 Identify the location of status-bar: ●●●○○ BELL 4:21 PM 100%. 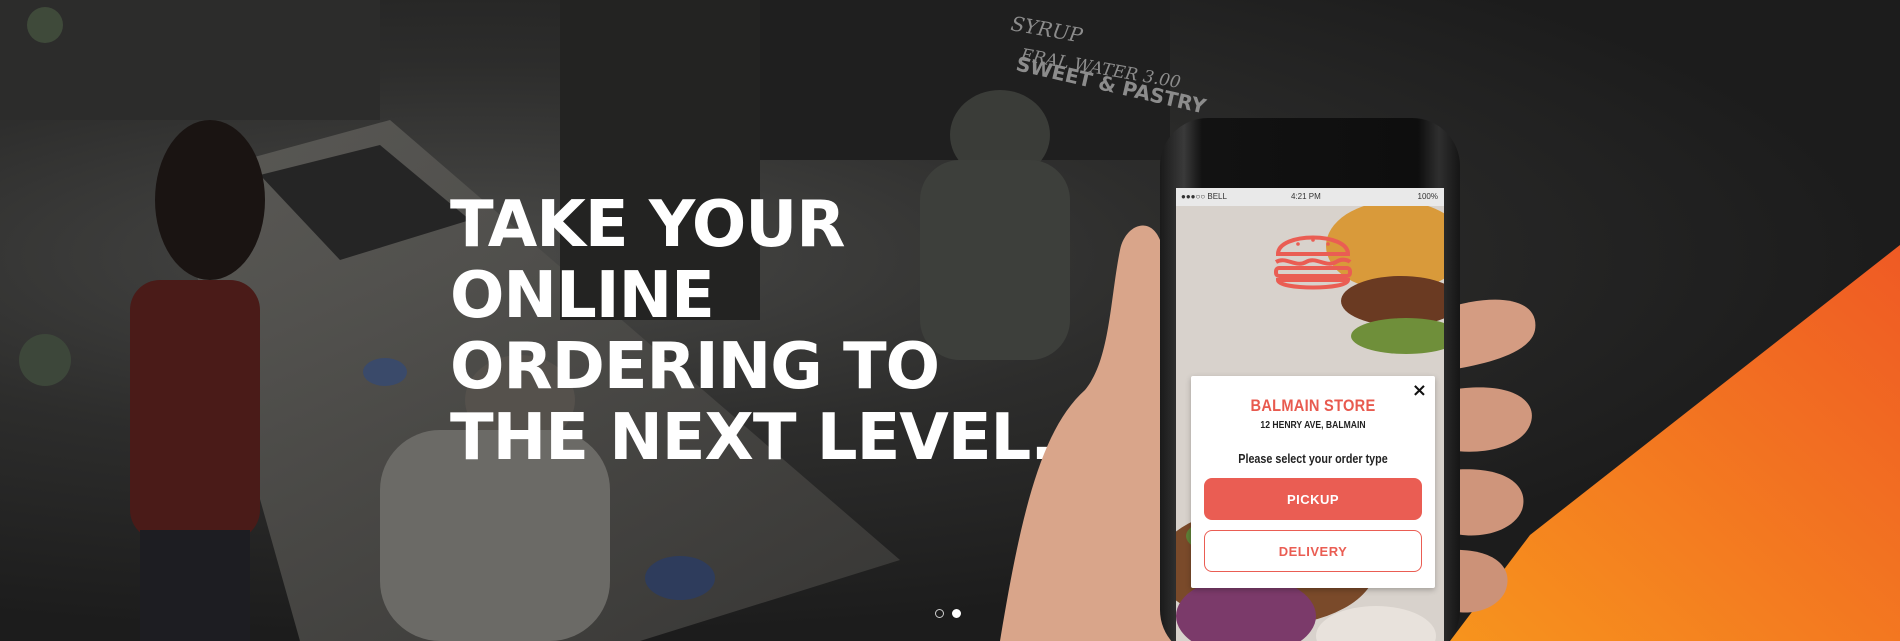
(1310, 197).